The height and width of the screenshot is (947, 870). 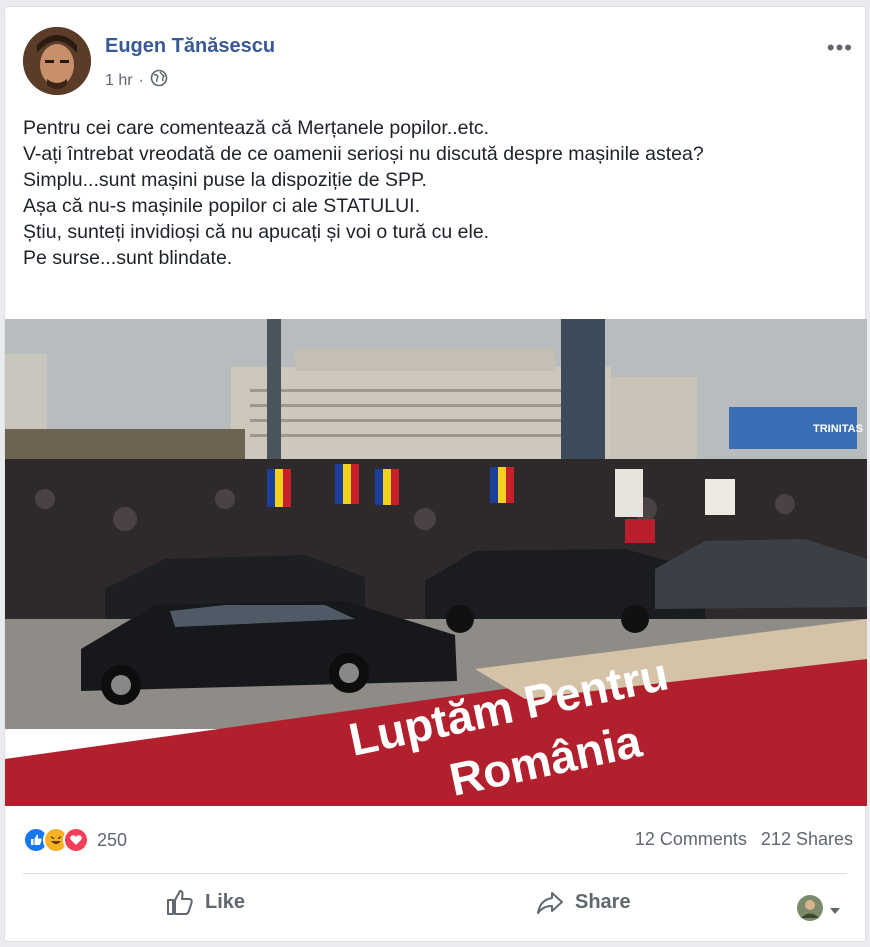 What do you see at coordinates (159, 80) in the screenshot?
I see `globe-icon` at bounding box center [159, 80].